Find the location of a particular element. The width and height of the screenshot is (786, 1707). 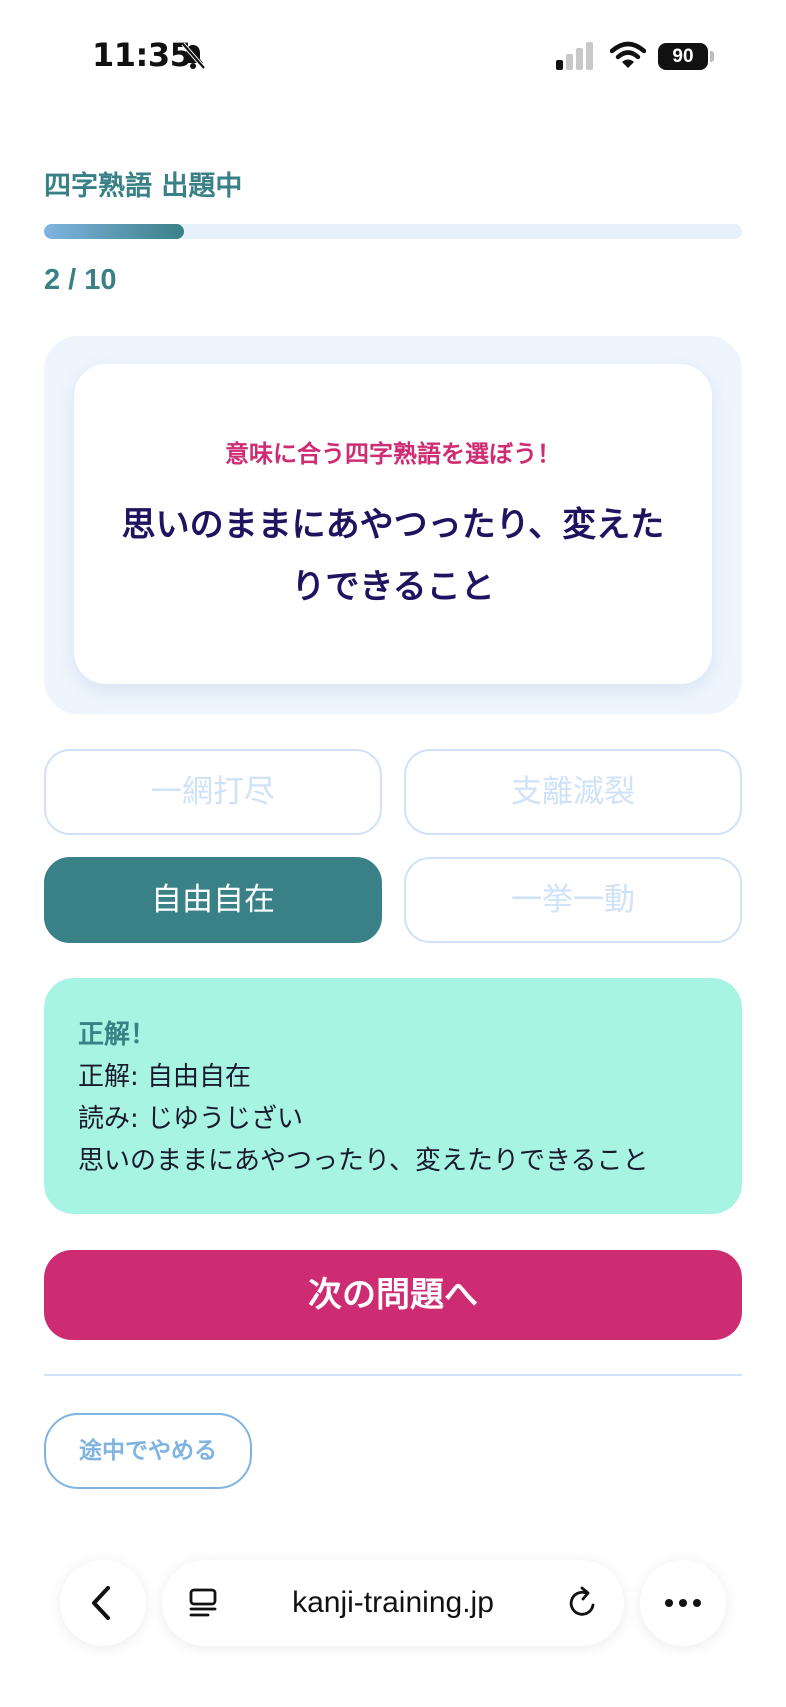

feedback-meaning: 思いのままにあやつったり、変えたりできること is located at coordinates (363, 1161).